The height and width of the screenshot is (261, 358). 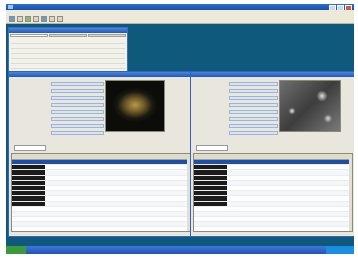 What do you see at coordinates (180, 19) in the screenshot?
I see `toolbar` at bounding box center [180, 19].